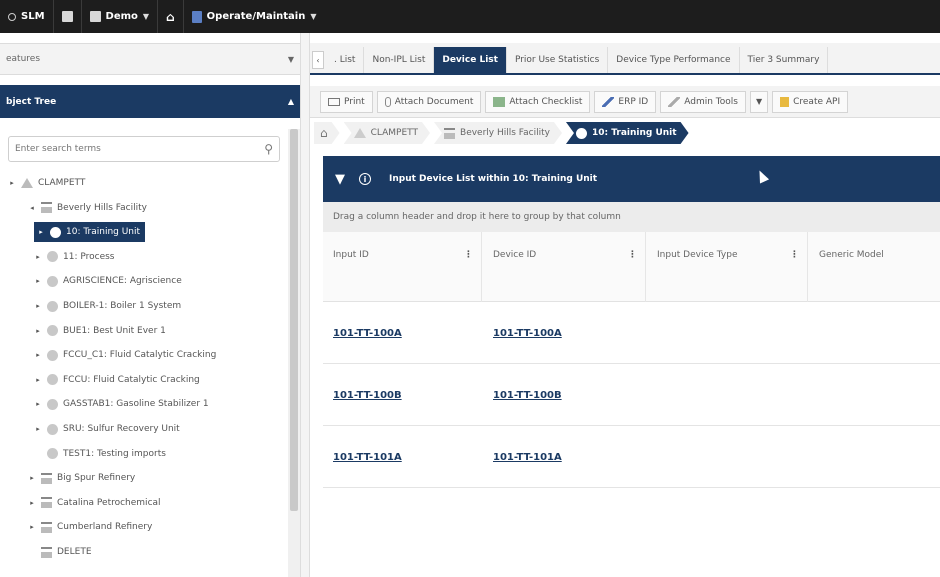  Describe the element at coordinates (62, 183) in the screenshot. I see `tree-node-label: CLAMPETT` at that location.